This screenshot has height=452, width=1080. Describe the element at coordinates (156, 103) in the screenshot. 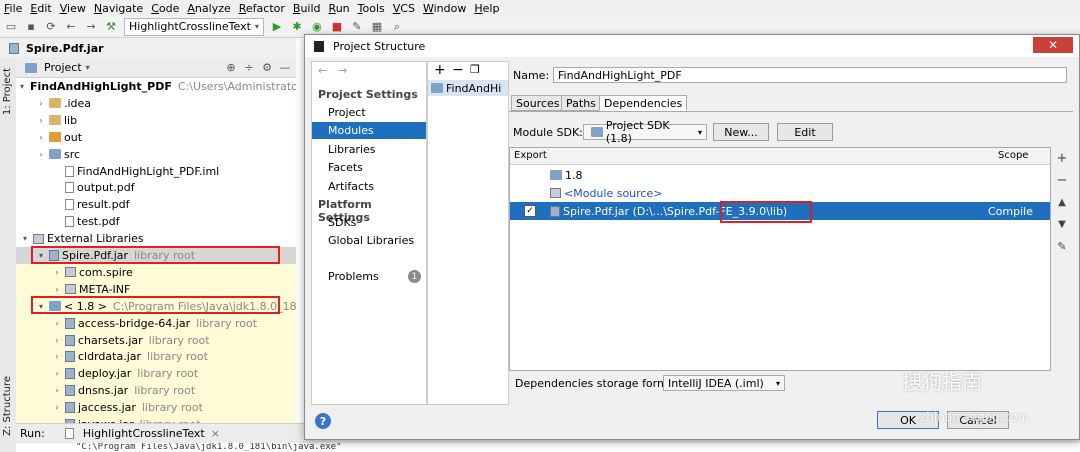

I see `tree-item: › .idea` at that location.